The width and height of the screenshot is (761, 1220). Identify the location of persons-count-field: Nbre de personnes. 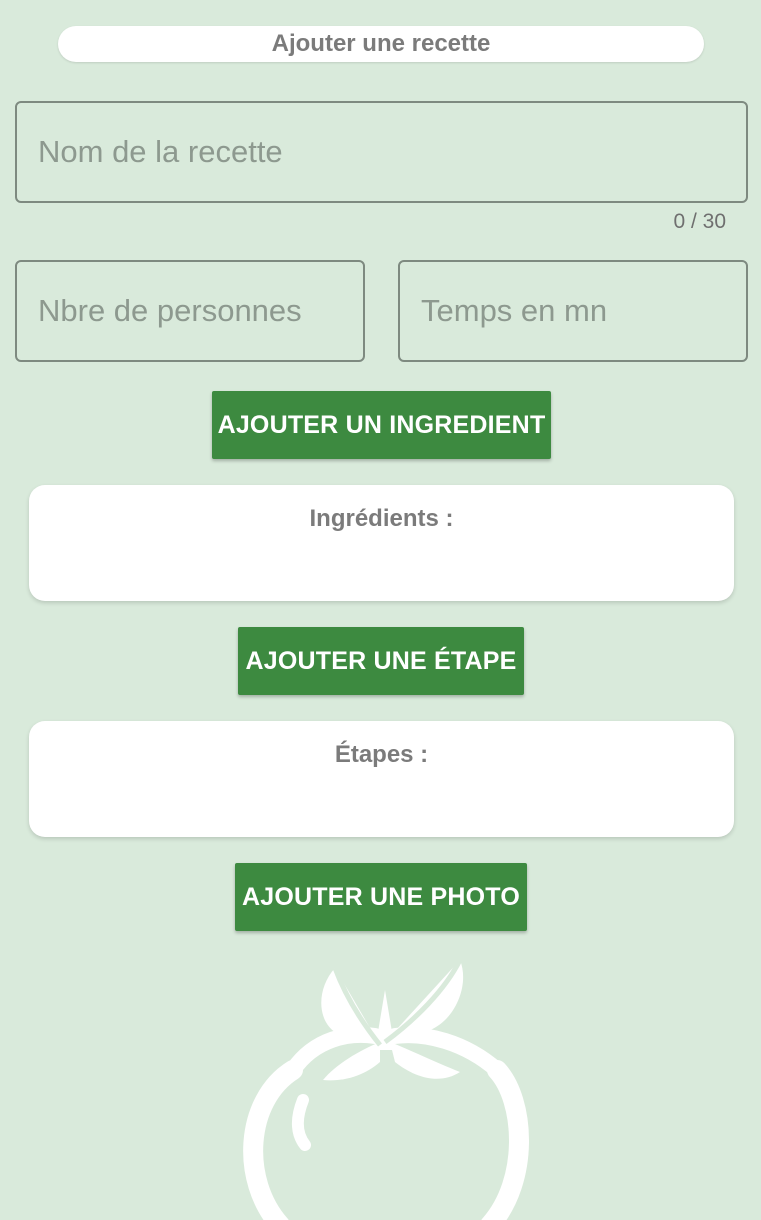
(190, 311).